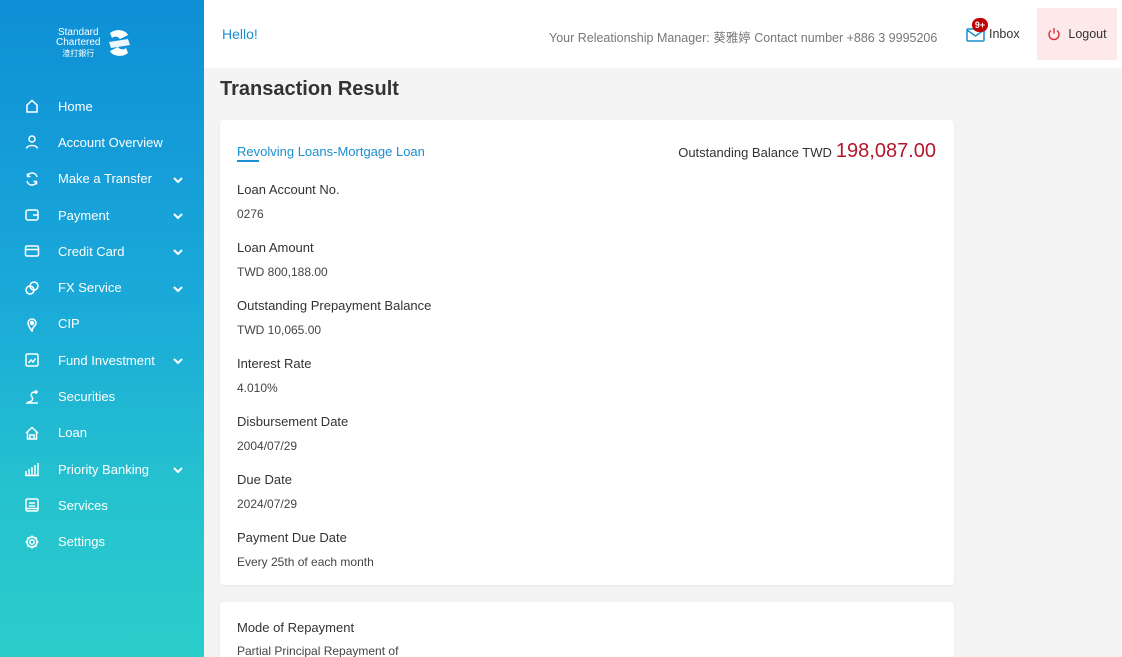 Image resolution: width=1122 pixels, height=657 pixels. I want to click on sidebar-item-label: Loan, so click(72, 433).